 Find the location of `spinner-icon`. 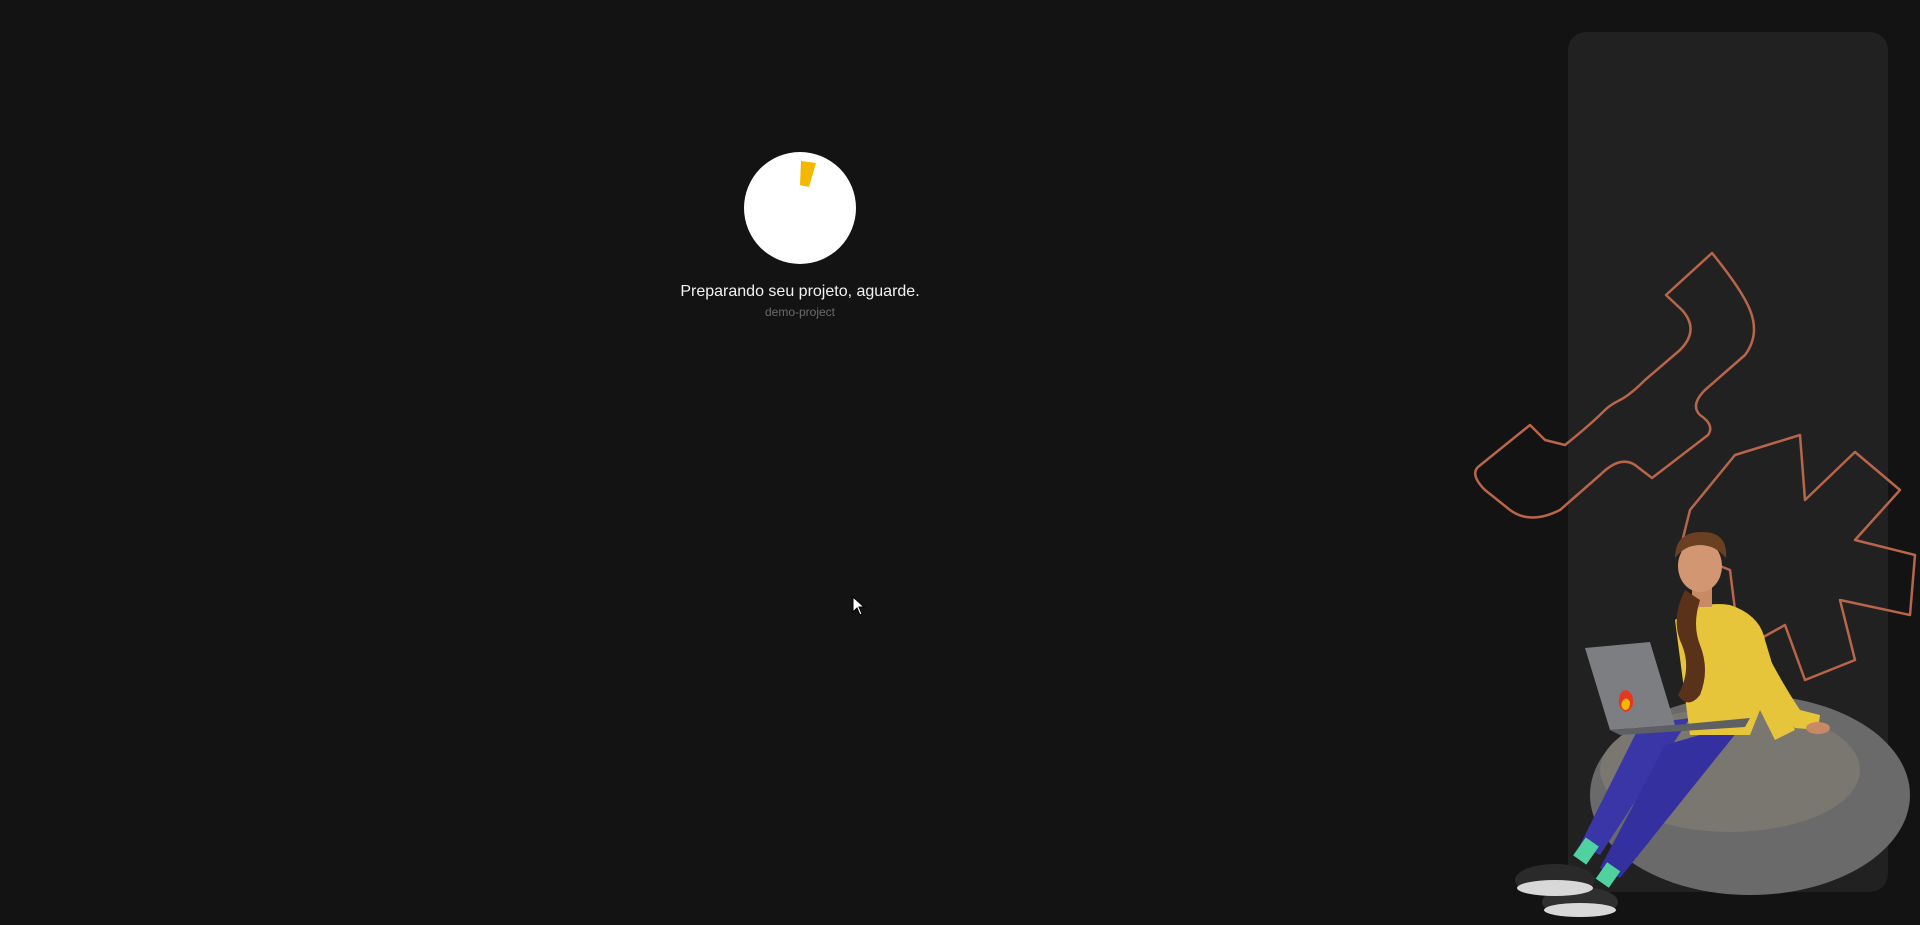

spinner-icon is located at coordinates (800, 208).